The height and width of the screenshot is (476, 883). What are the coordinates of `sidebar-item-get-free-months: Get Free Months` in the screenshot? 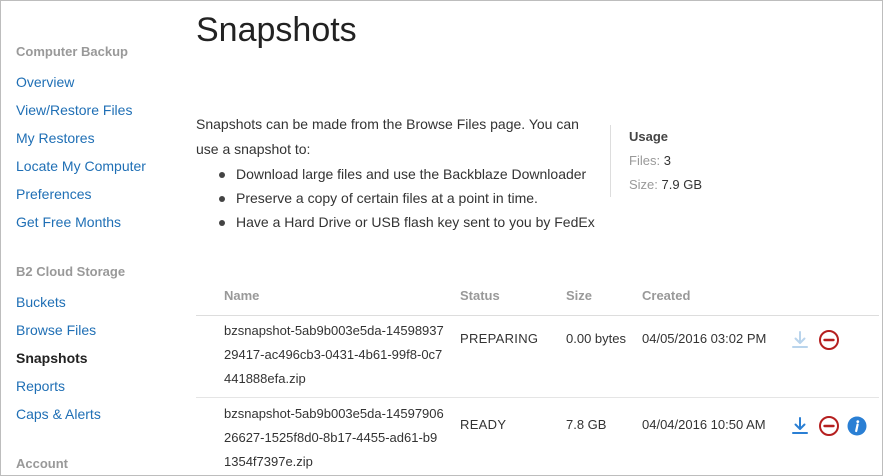 It's located at (68, 222).